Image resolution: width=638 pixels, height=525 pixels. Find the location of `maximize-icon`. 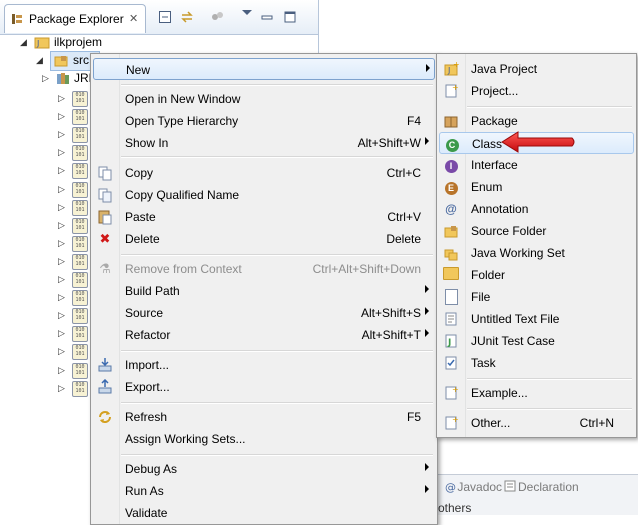

maximize-icon is located at coordinates (290, 17).